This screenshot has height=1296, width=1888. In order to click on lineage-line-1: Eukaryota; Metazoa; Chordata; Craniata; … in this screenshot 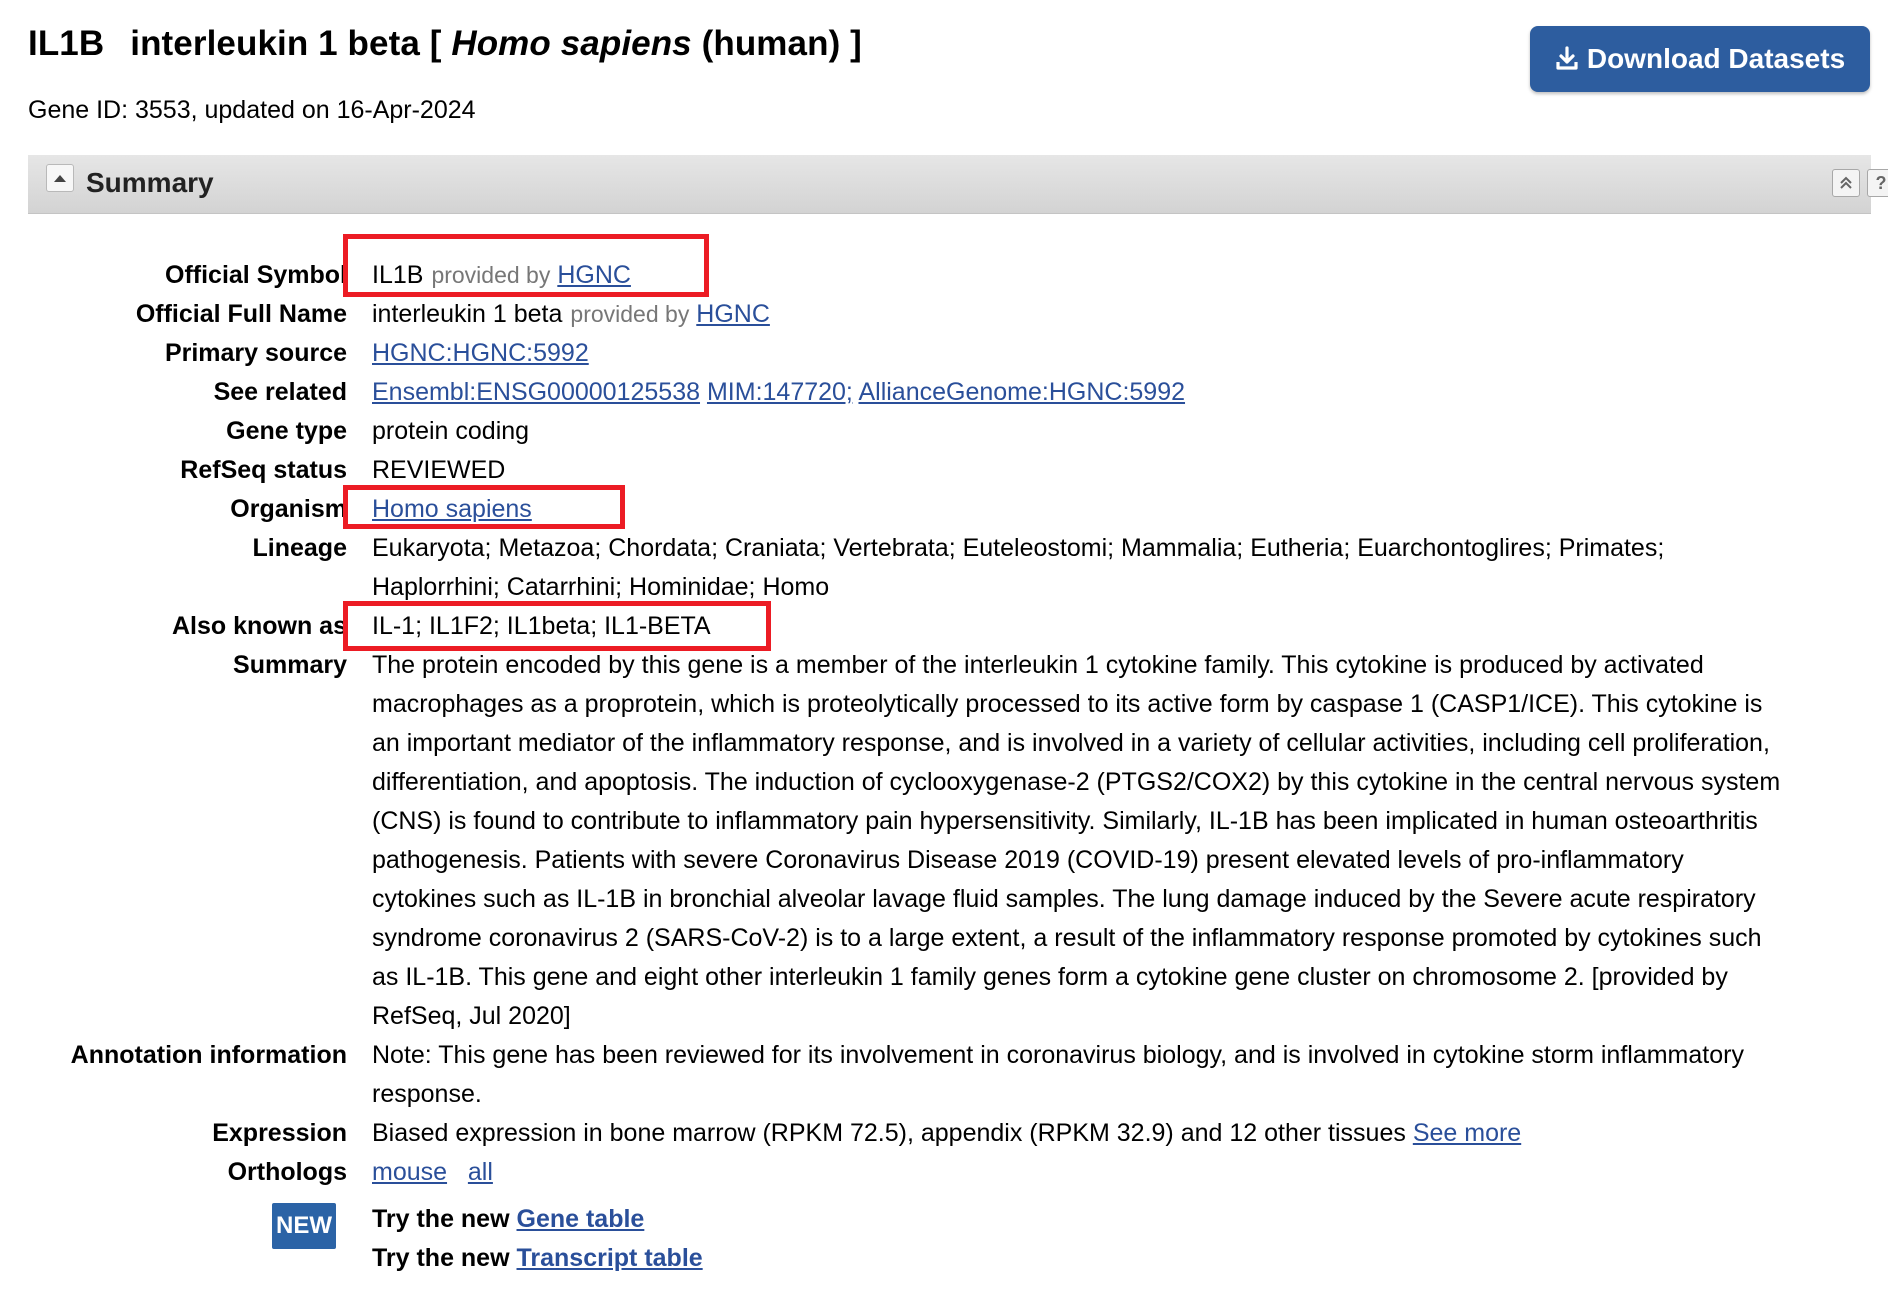, I will do `click(1018, 548)`.